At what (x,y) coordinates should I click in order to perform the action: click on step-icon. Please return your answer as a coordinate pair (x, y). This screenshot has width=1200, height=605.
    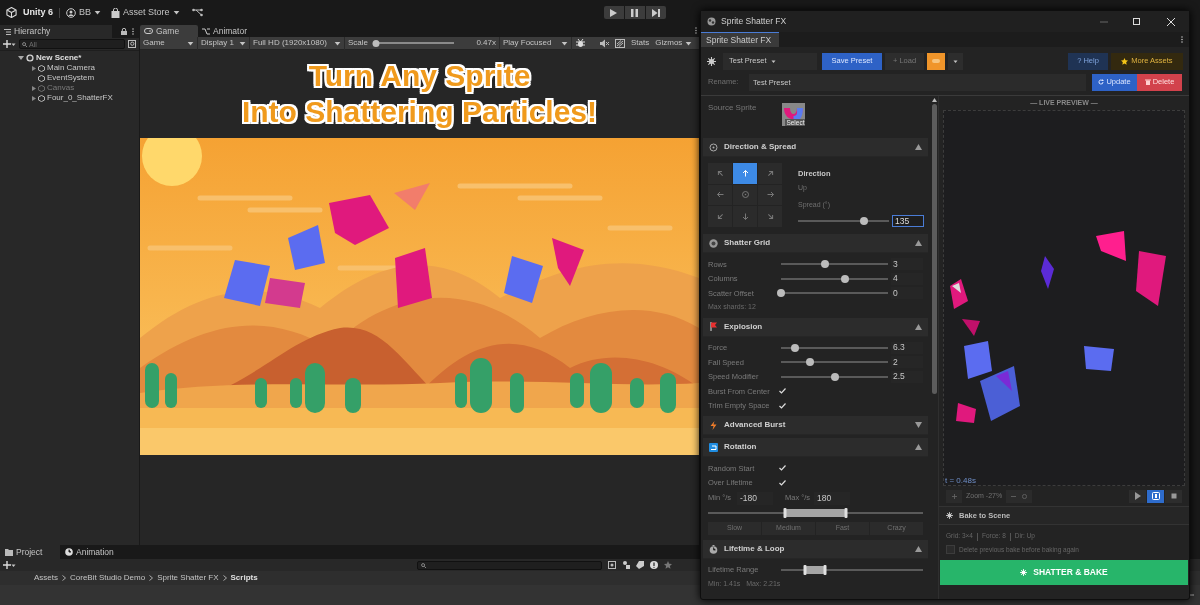
    Looking at the image, I should click on (655, 12).